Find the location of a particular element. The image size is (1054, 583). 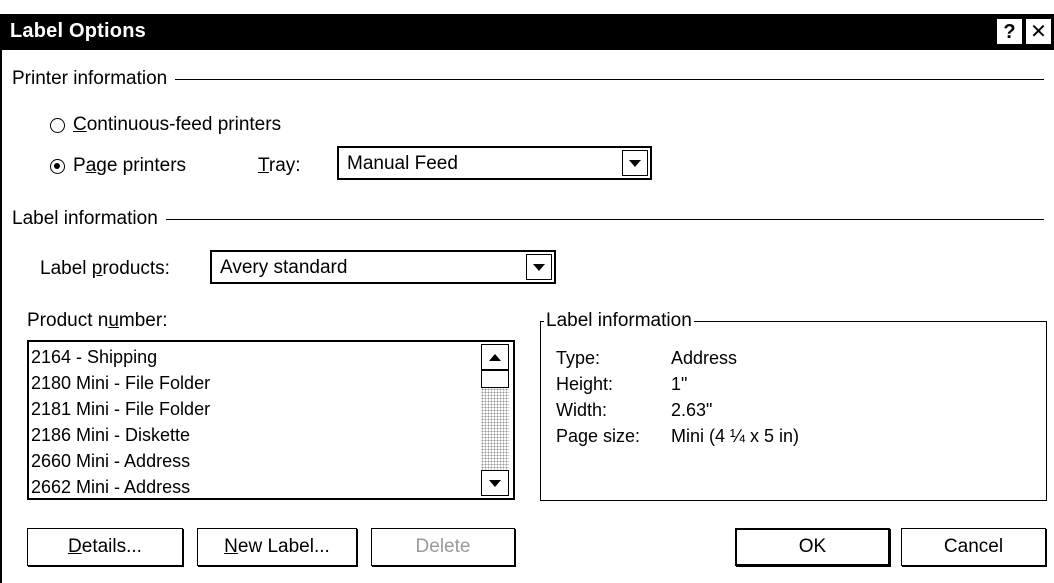

tray-value: Manual Feed is located at coordinates (402, 163).